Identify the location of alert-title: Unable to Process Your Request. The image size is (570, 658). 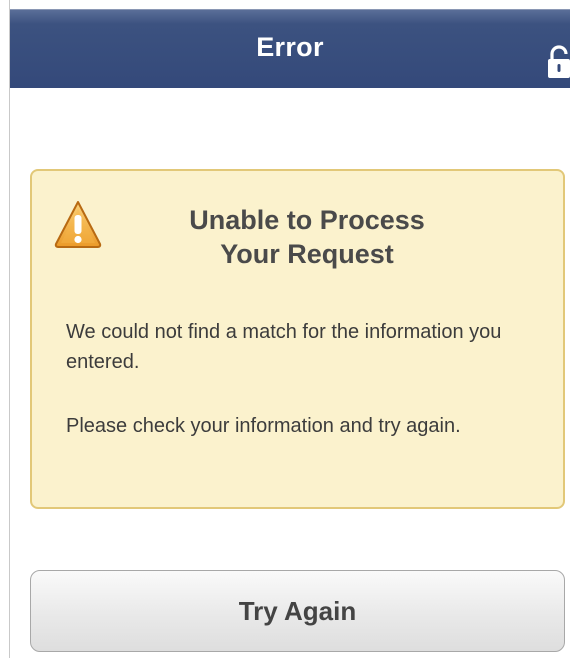
(307, 237).